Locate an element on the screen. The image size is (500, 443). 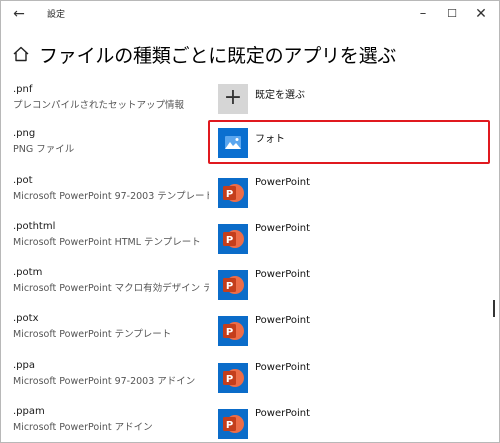
choose-default-button: 既定を選ぶ is located at coordinates (280, 93).